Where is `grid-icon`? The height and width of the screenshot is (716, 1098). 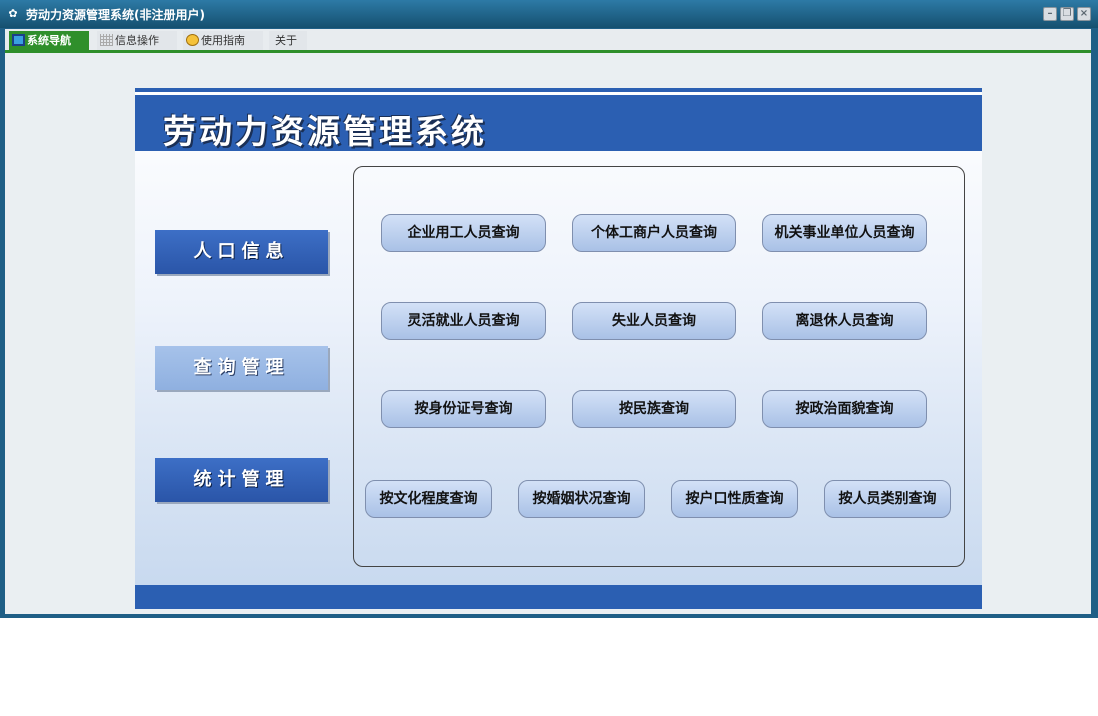
grid-icon is located at coordinates (106, 40).